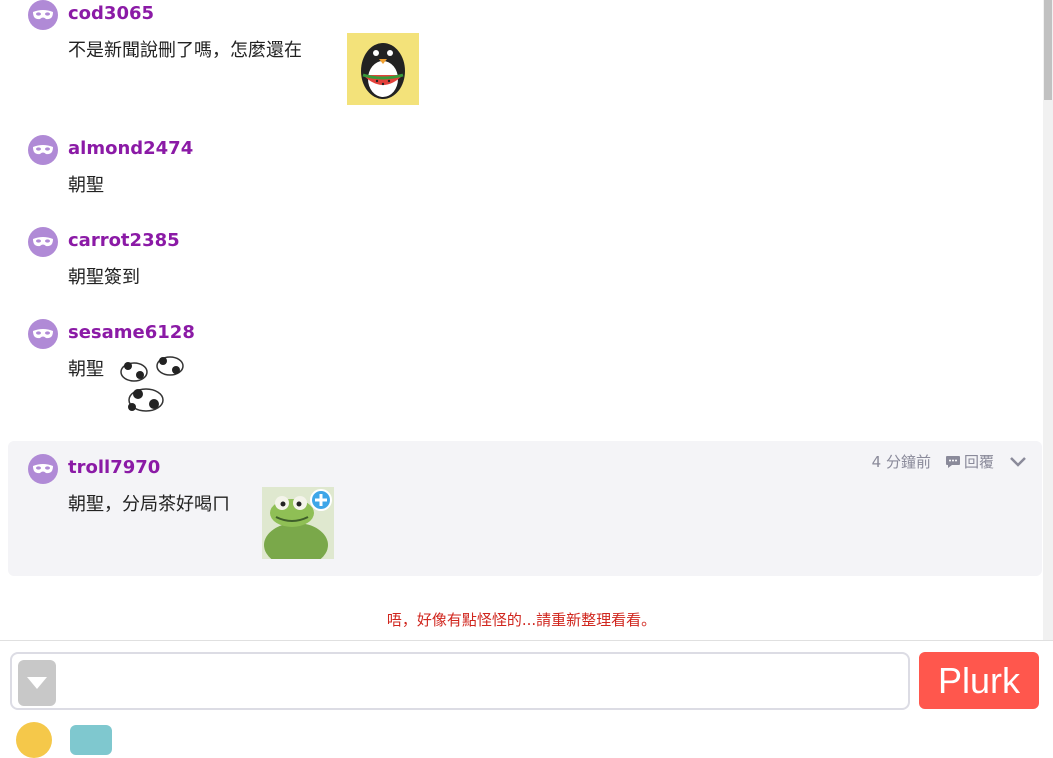 The image size is (1053, 758). Describe the element at coordinates (521, 620) in the screenshot. I see `error-message: 唔，好像有點怪怪的...請重新整理看看。` at that location.